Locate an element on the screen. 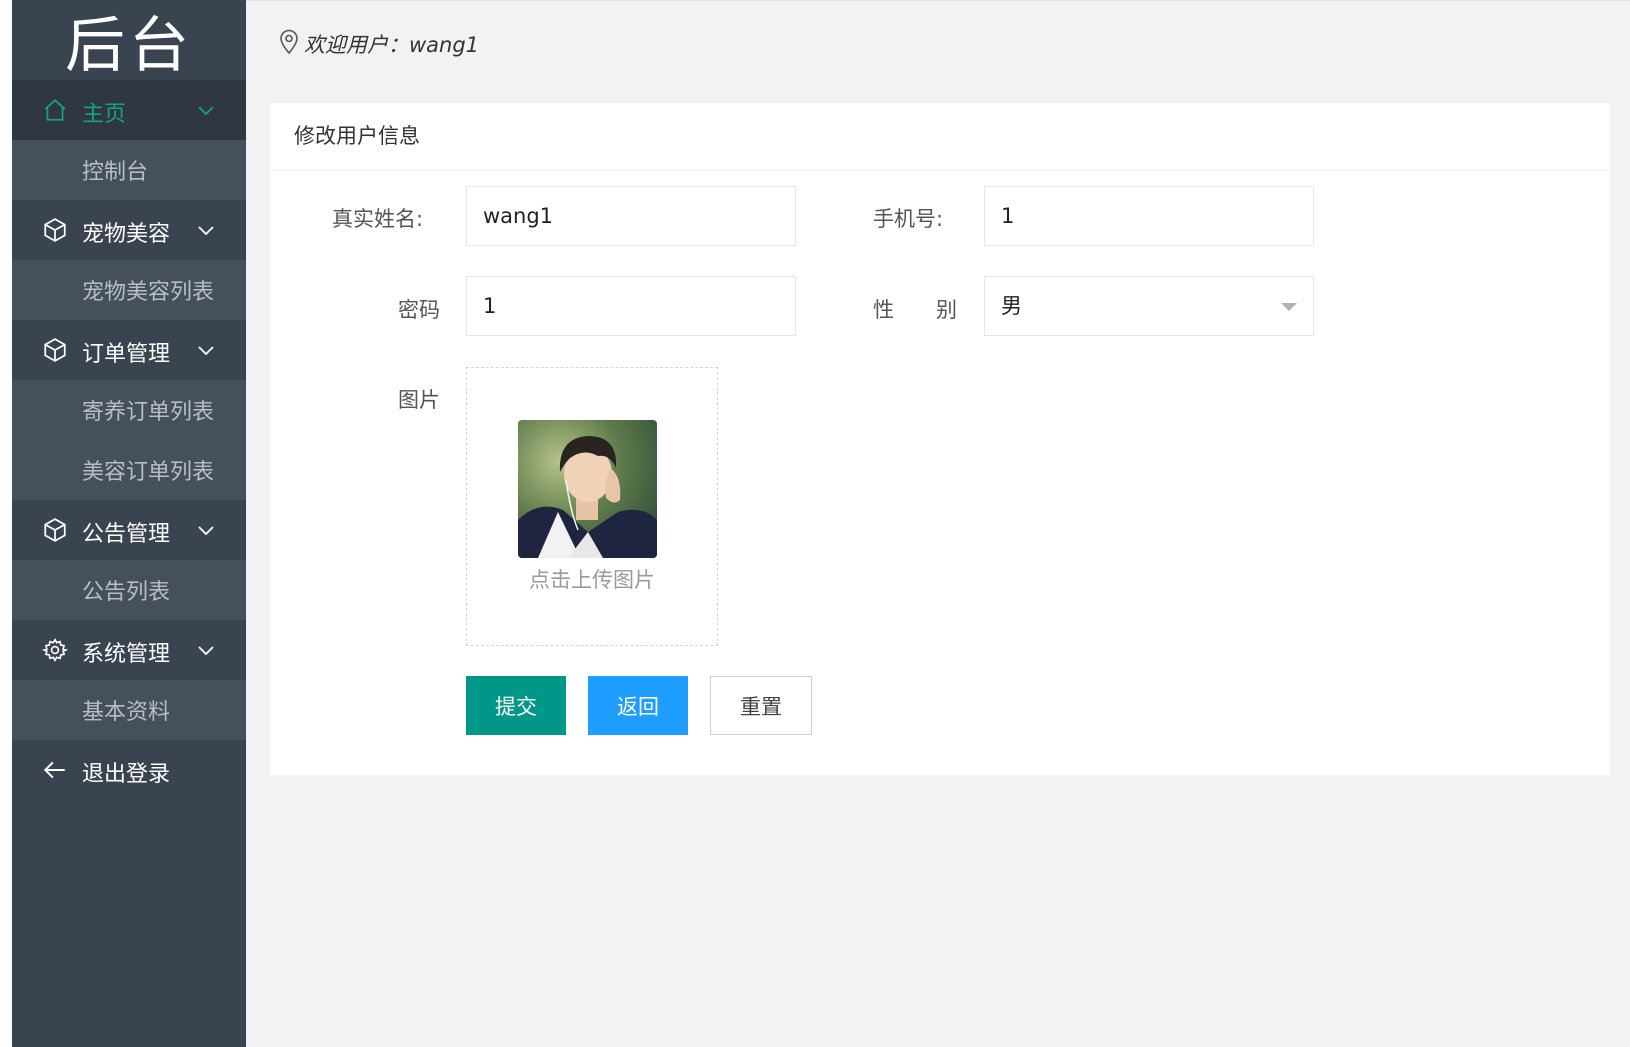 The width and height of the screenshot is (1630, 1047). submenu-announcement-list: 公告列表 is located at coordinates (129, 590).